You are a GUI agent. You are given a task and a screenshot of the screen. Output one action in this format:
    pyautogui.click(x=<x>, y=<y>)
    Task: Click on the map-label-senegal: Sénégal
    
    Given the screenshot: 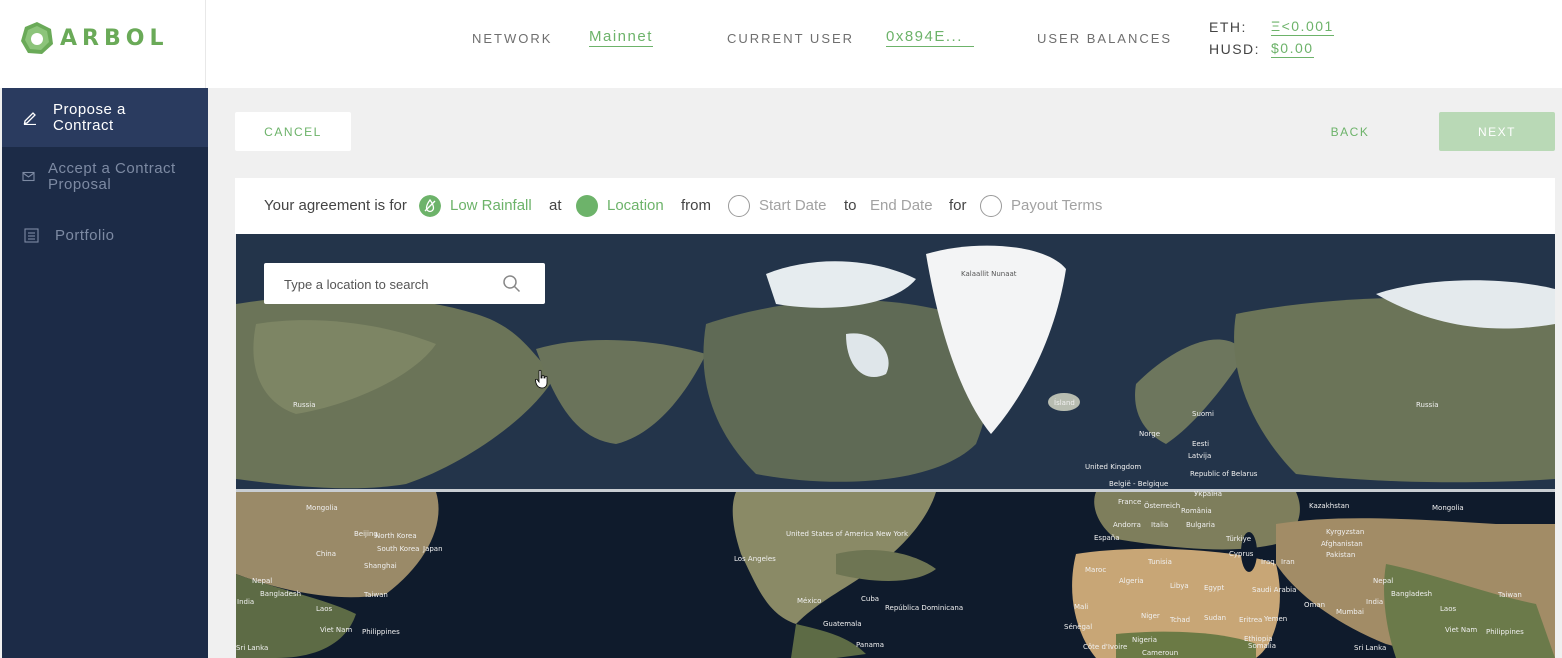 What is the action you would take?
    pyautogui.click(x=1078, y=627)
    